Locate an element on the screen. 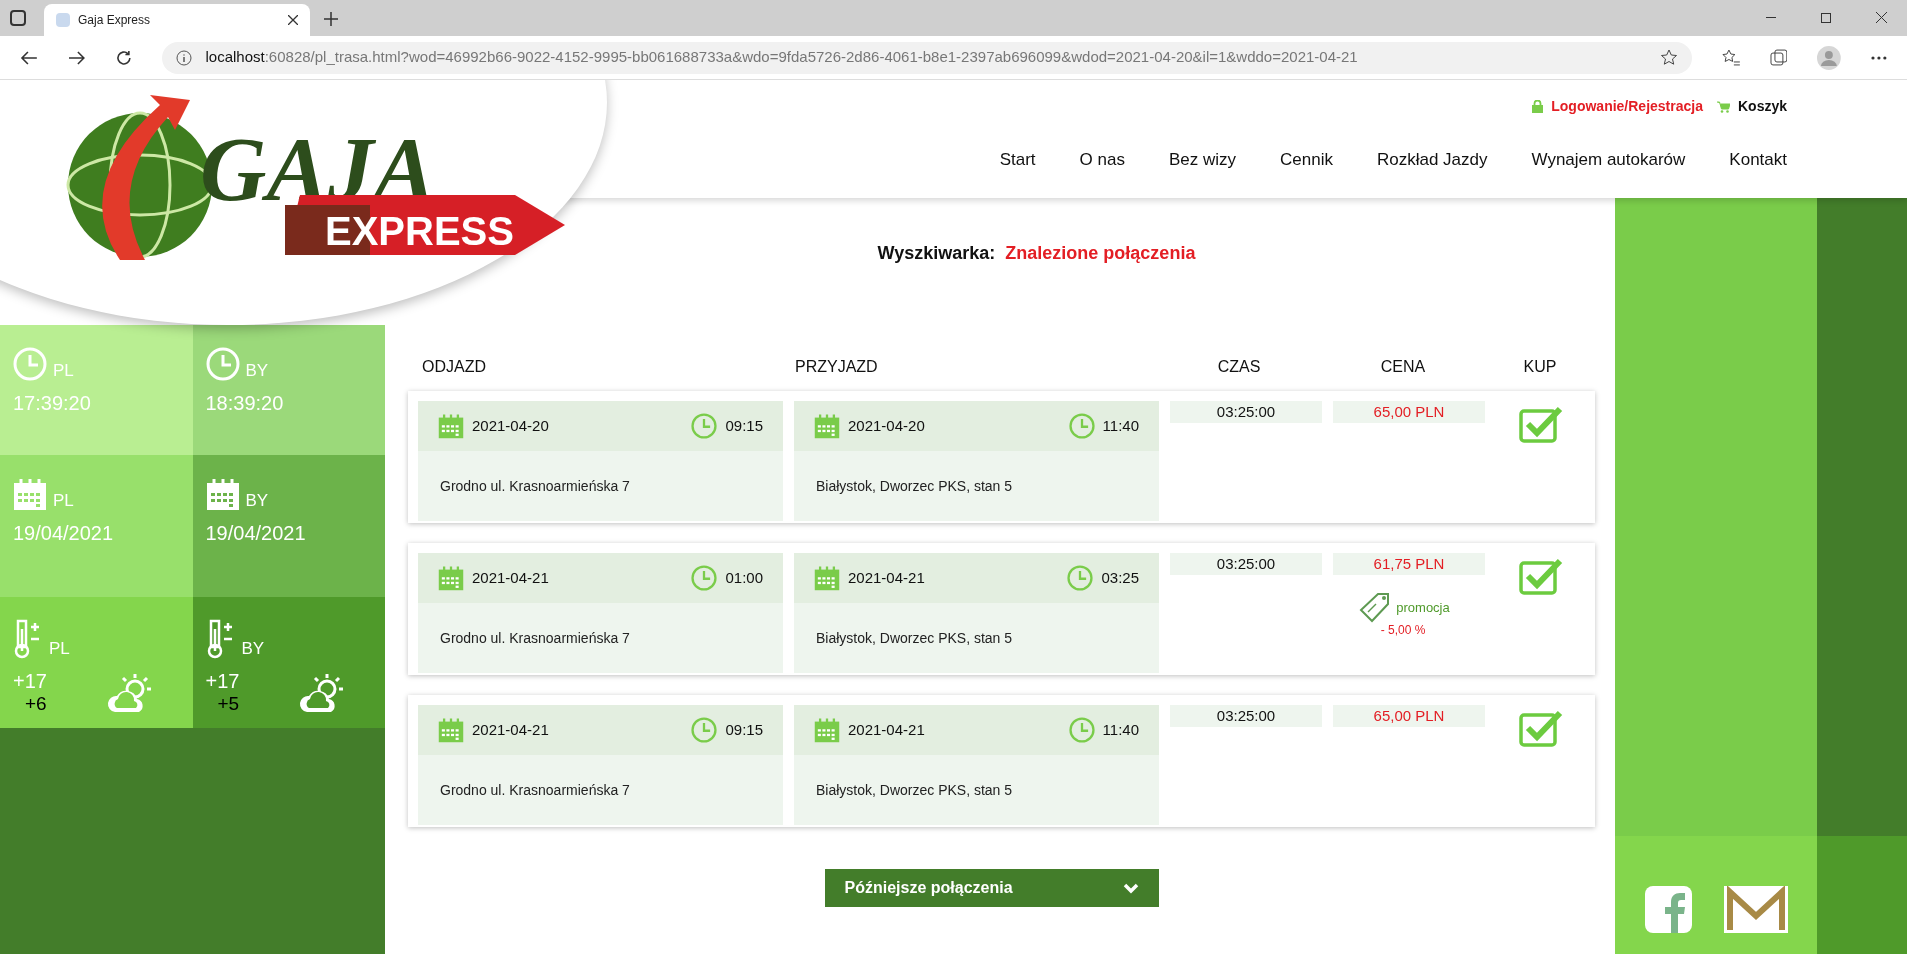 Image resolution: width=1907 pixels, height=954 pixels. cart-link: Koszyk is located at coordinates (1762, 106).